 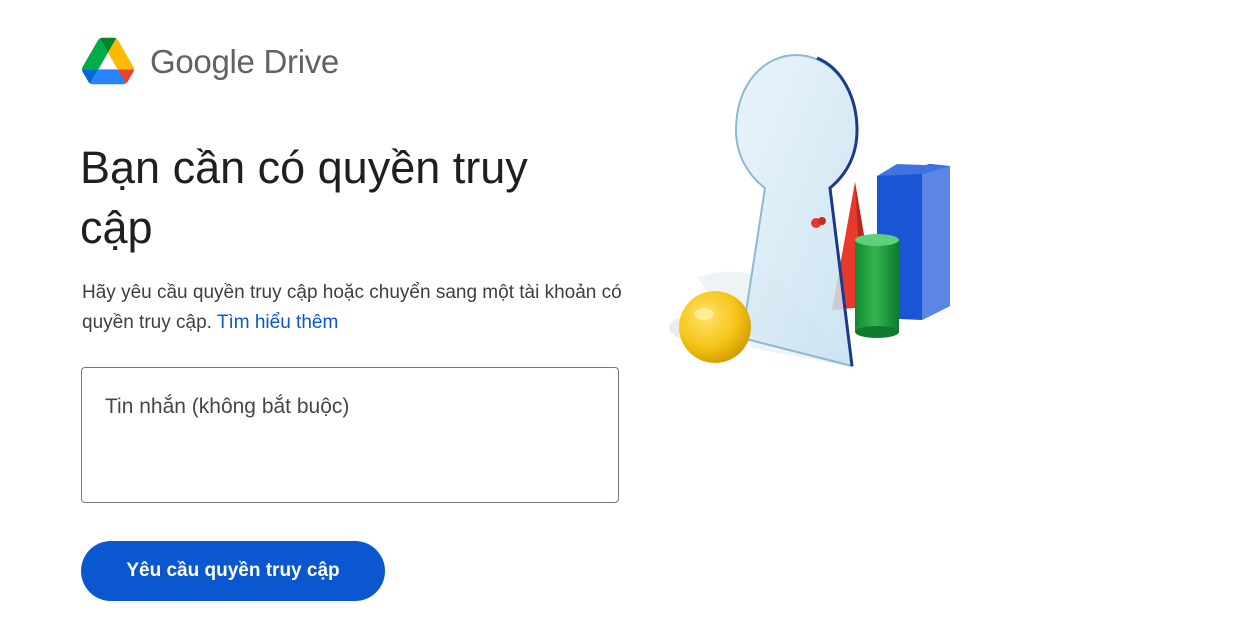 I want to click on message-field-container, so click(x=350, y=435).